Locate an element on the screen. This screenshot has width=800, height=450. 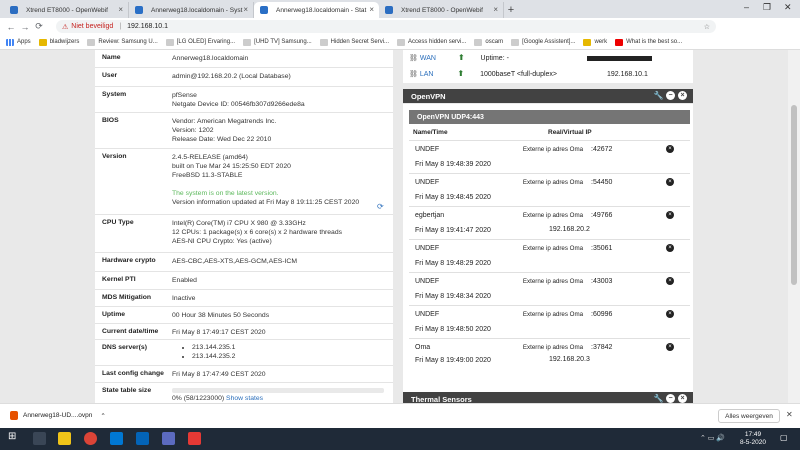
redacted-block is located at coordinates (619, 58).